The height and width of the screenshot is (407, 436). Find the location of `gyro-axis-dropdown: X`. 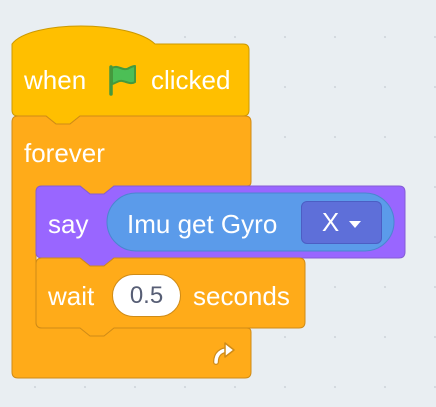

gyro-axis-dropdown: X is located at coordinates (341, 222).